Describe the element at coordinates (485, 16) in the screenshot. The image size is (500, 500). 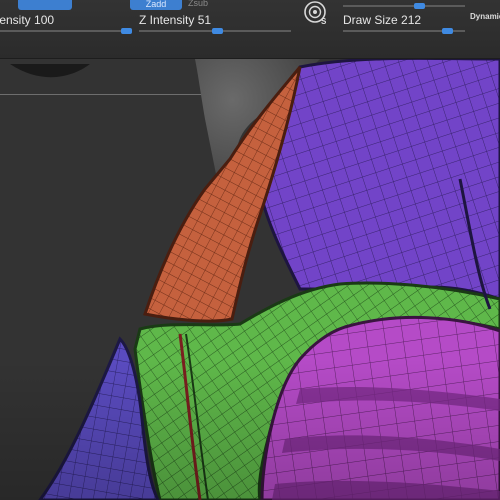
I see `dynamic-toggle: Dynamic` at that location.